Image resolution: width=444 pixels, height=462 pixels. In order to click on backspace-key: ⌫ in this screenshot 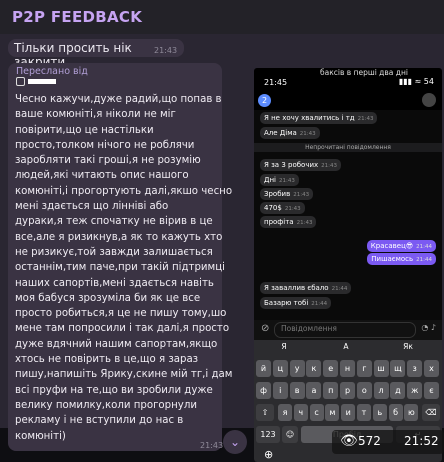, I will do `click(431, 412)`.